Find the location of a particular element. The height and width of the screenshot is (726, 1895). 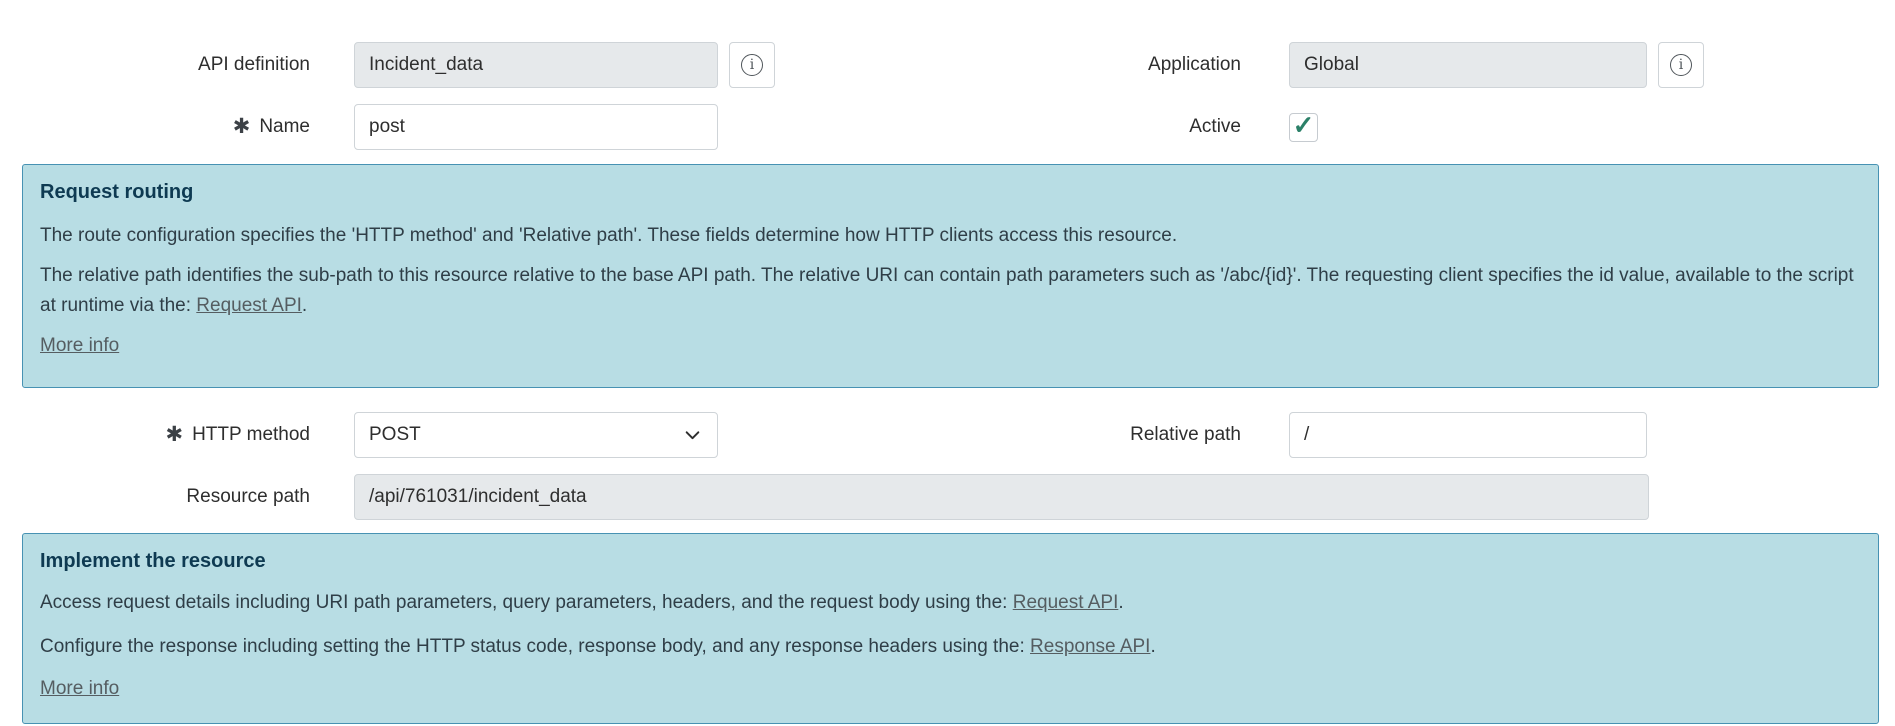

api-definition-label: API definition is located at coordinates (155, 65).